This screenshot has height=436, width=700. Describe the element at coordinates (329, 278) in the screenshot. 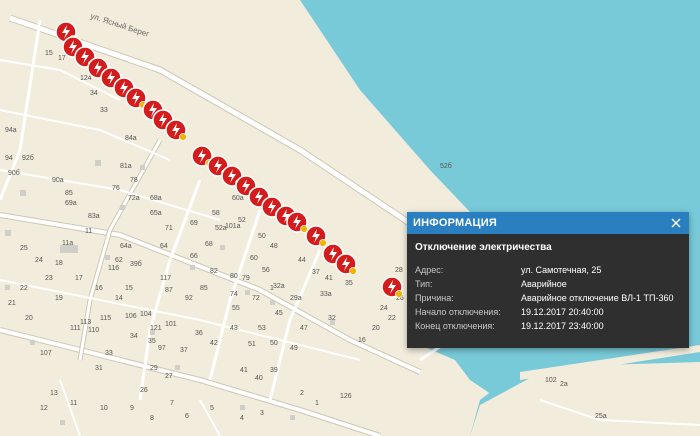

I see `house-number-label: 41` at that location.